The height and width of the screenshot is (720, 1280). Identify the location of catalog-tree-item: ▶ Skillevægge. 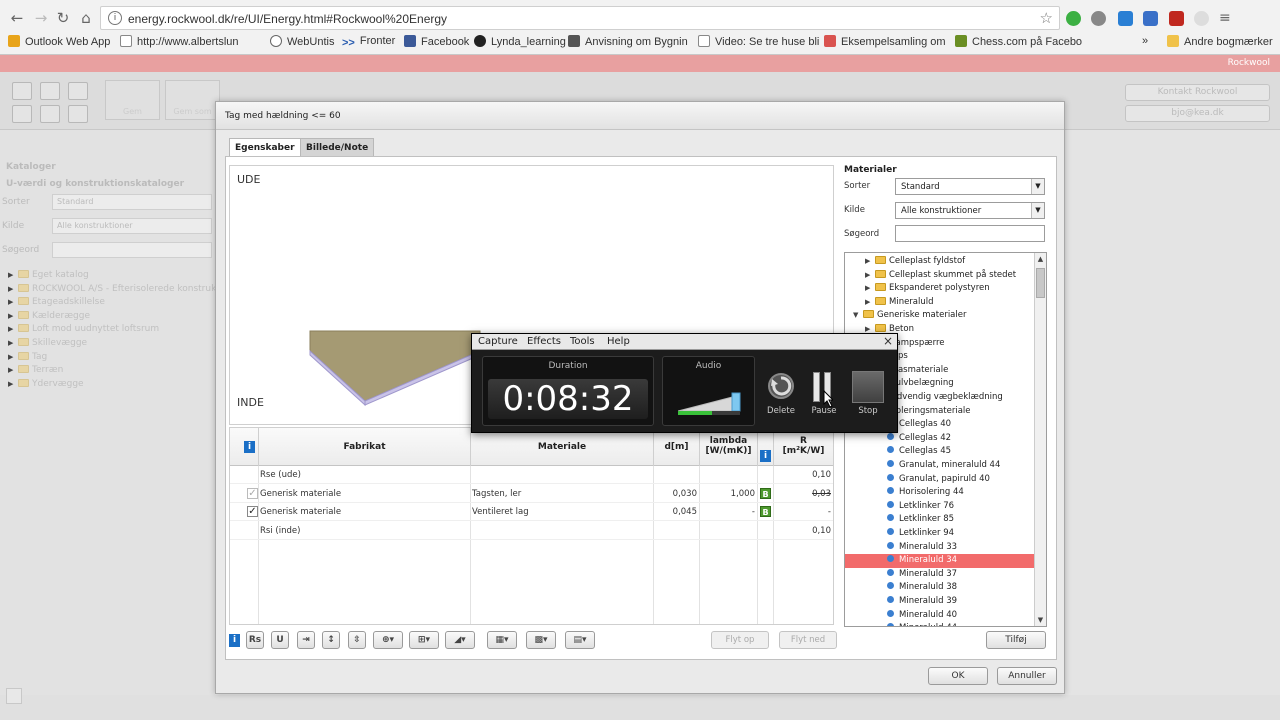
(47, 343).